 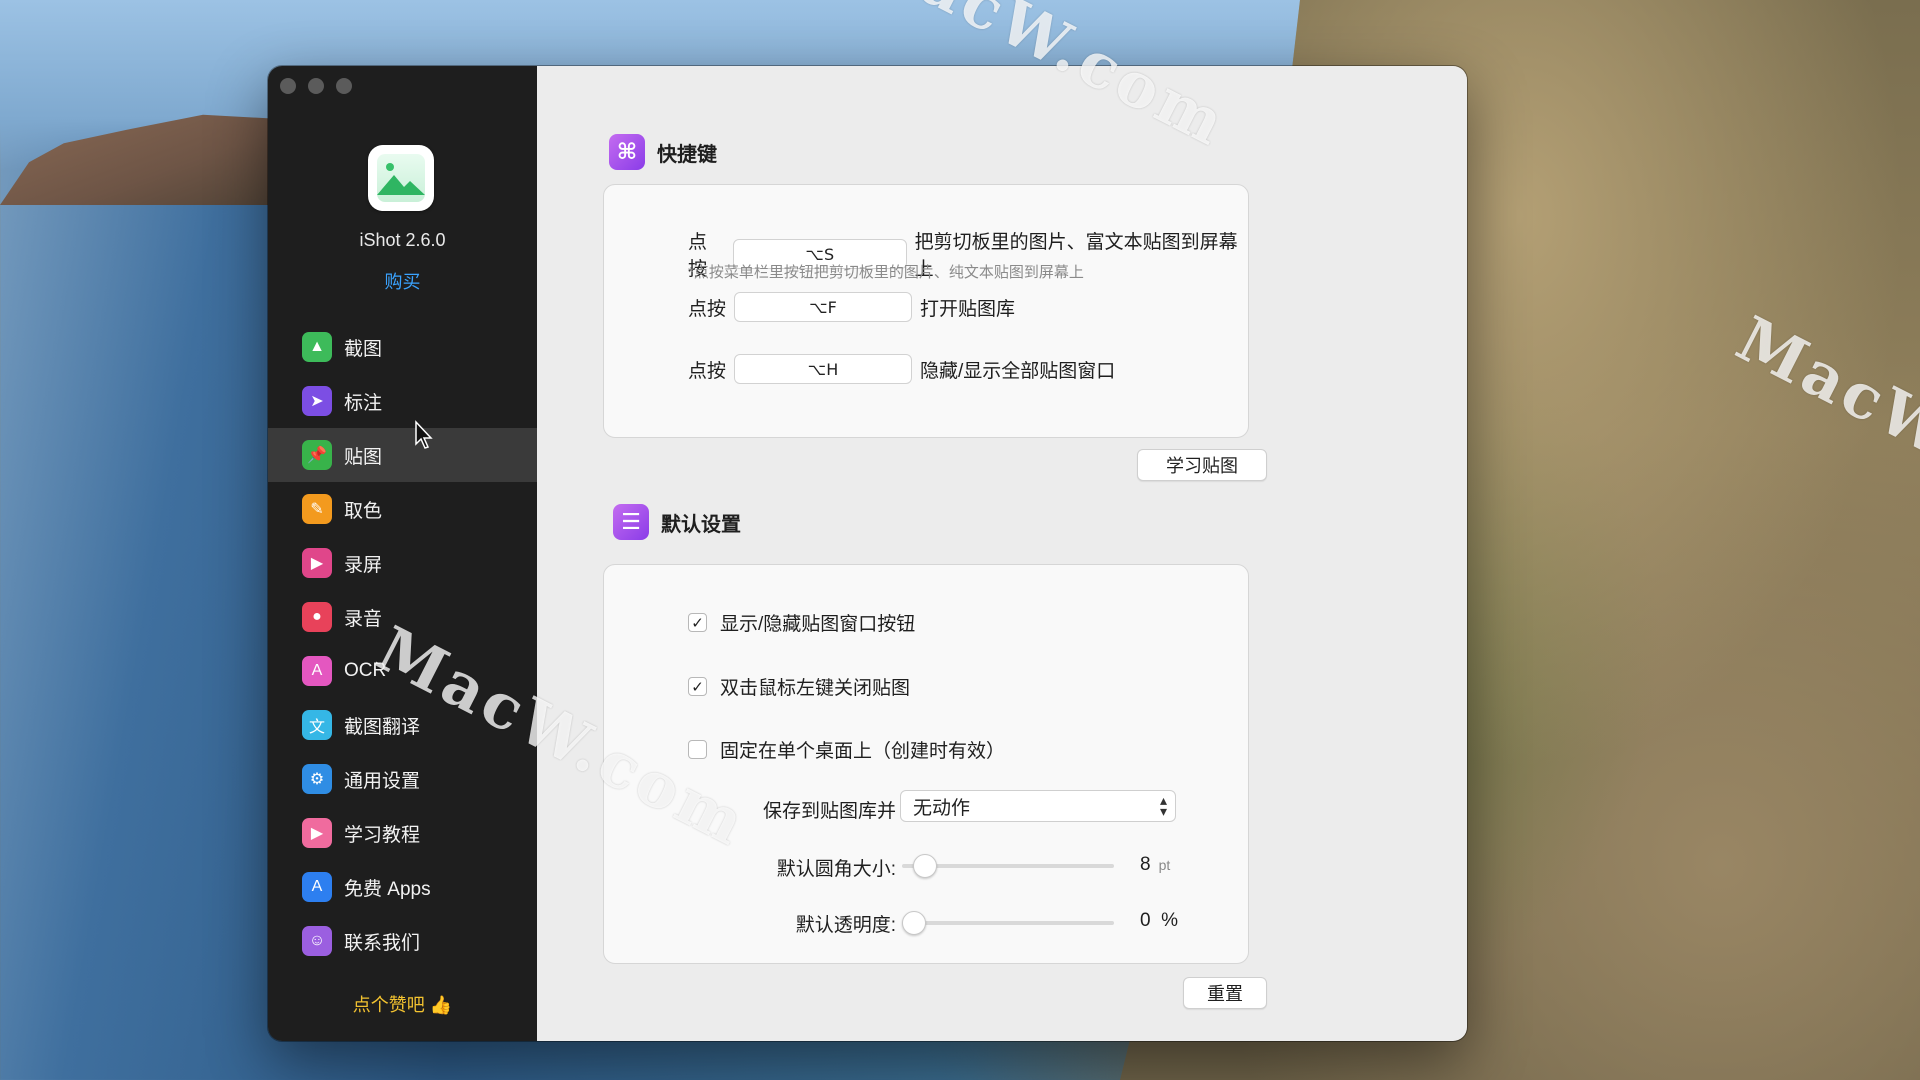 I want to click on learn-pin-button: 学习贴图, so click(x=1202, y=465).